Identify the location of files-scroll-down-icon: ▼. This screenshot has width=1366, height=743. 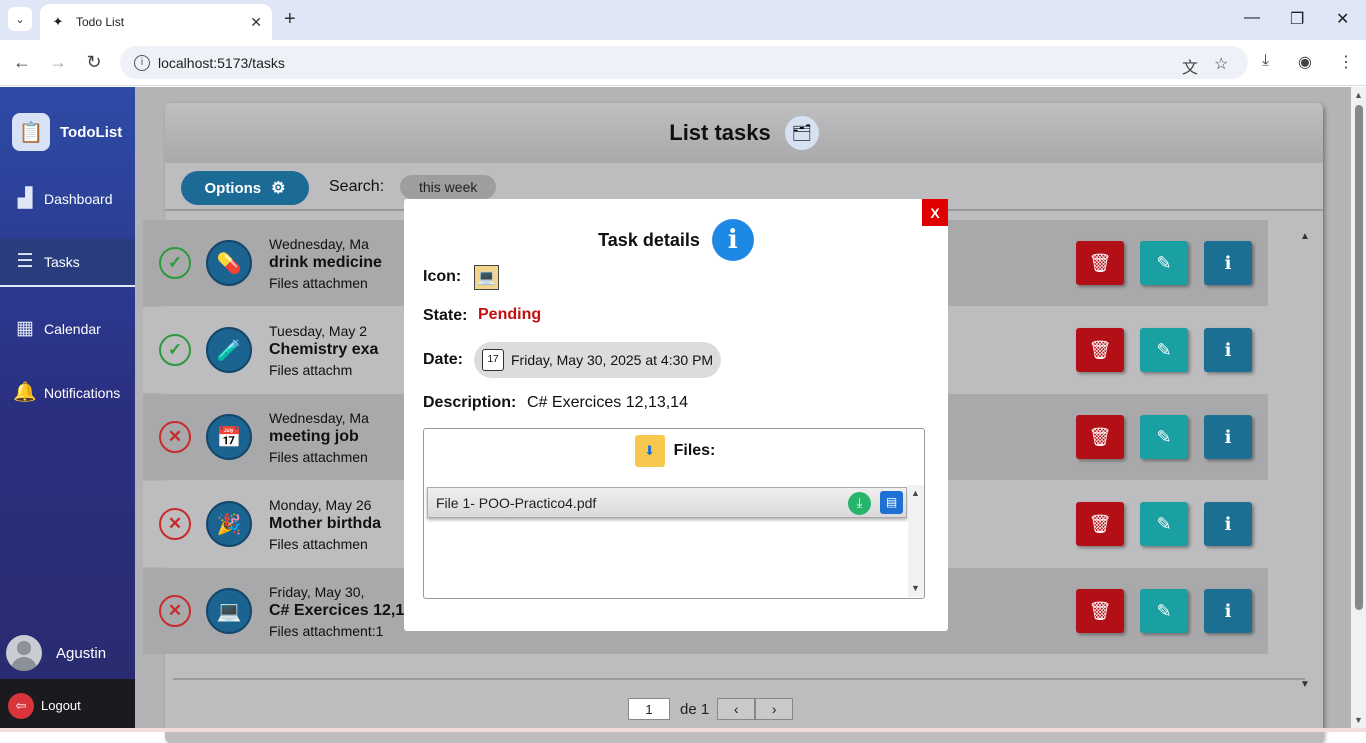
(915, 588).